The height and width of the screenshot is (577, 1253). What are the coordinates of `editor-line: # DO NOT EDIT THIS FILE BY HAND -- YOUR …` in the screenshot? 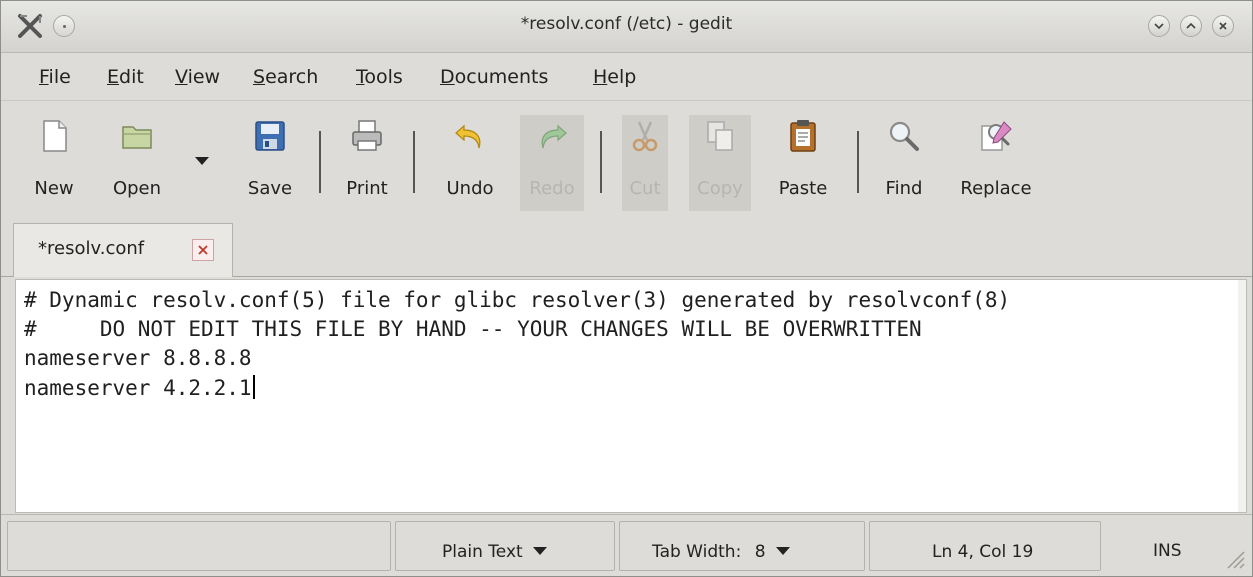 It's located at (473, 329).